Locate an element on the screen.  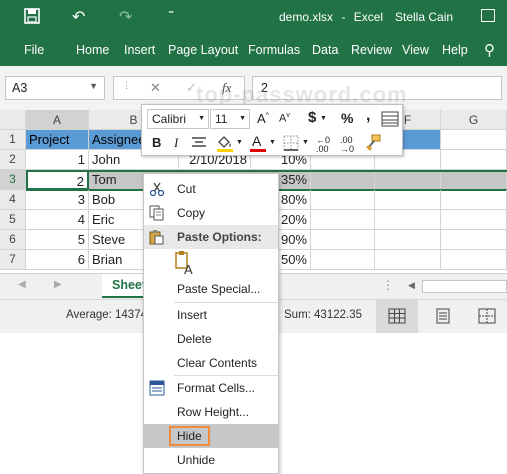
cell-f4 is located at coordinates (408, 200).